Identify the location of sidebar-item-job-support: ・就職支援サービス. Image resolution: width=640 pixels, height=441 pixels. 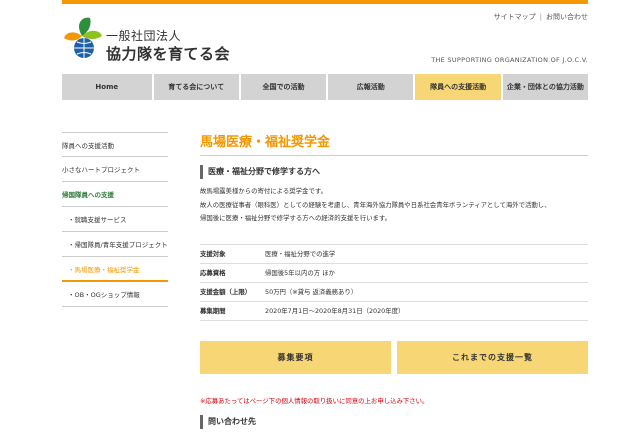
(115, 219).